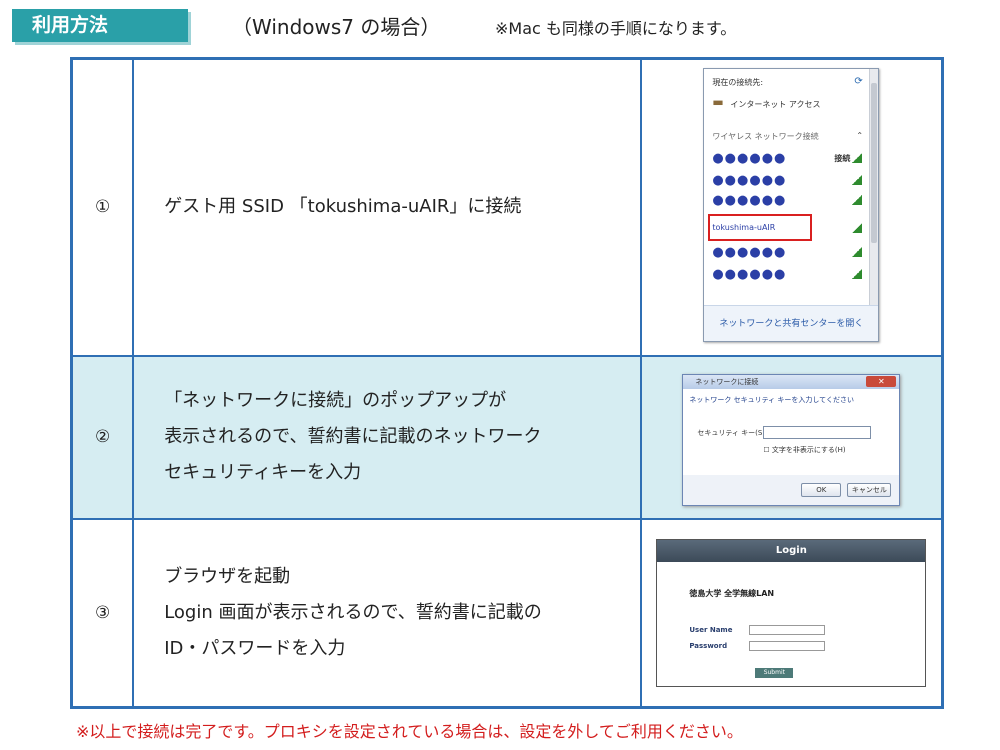 Image resolution: width=1000 pixels, height=750 pixels. What do you see at coordinates (771, 399) in the screenshot?
I see `dialog-prompt: ネットワーク セキュリティ キーを入力してください` at bounding box center [771, 399].